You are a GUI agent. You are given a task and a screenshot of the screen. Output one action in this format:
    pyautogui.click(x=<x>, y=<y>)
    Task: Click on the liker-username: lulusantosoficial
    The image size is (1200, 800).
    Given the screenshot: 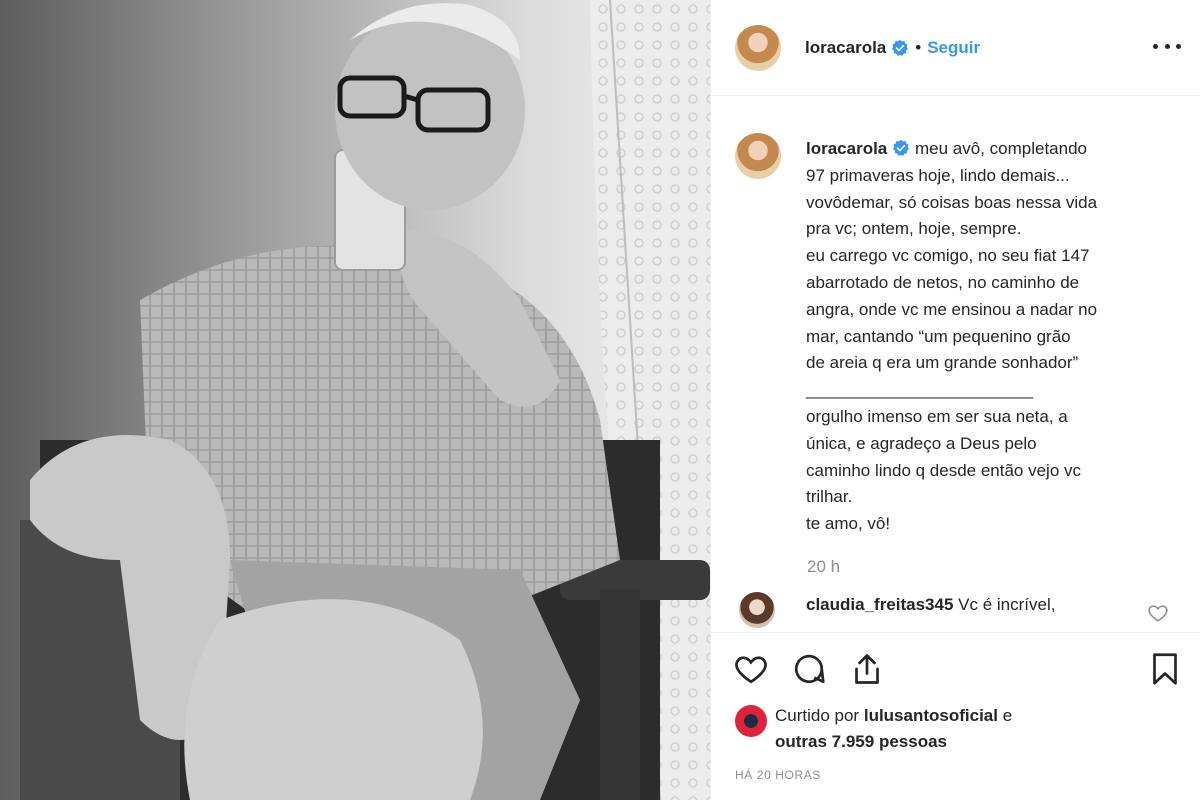 What is the action you would take?
    pyautogui.click(x=931, y=715)
    